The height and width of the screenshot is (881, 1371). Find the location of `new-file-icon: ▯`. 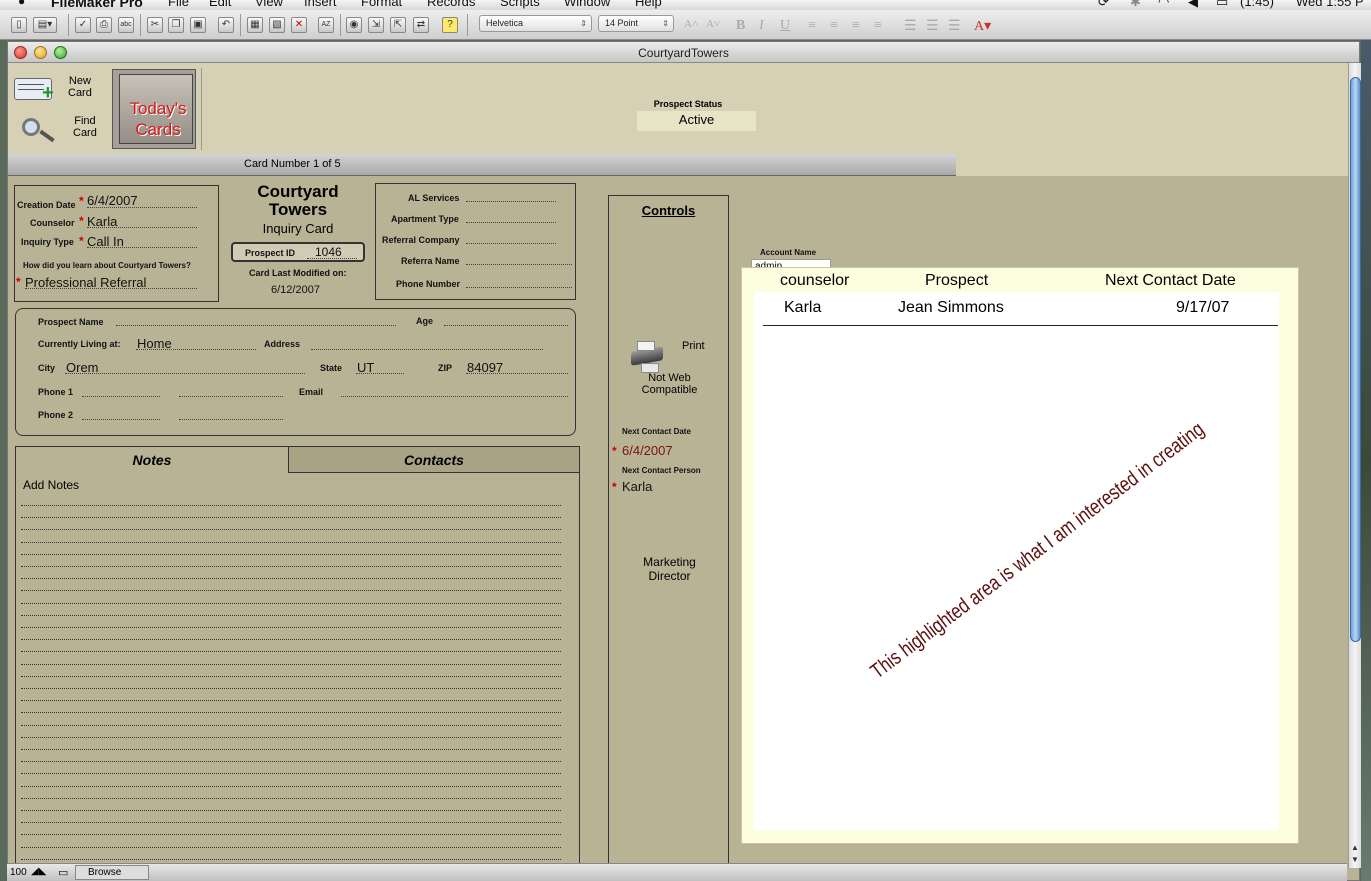

new-file-icon: ▯ is located at coordinates (19, 25).